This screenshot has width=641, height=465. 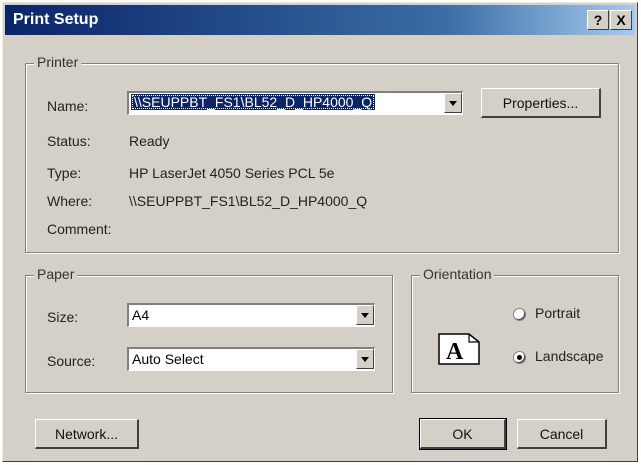 I want to click on type-label: Type:, so click(x=64, y=173).